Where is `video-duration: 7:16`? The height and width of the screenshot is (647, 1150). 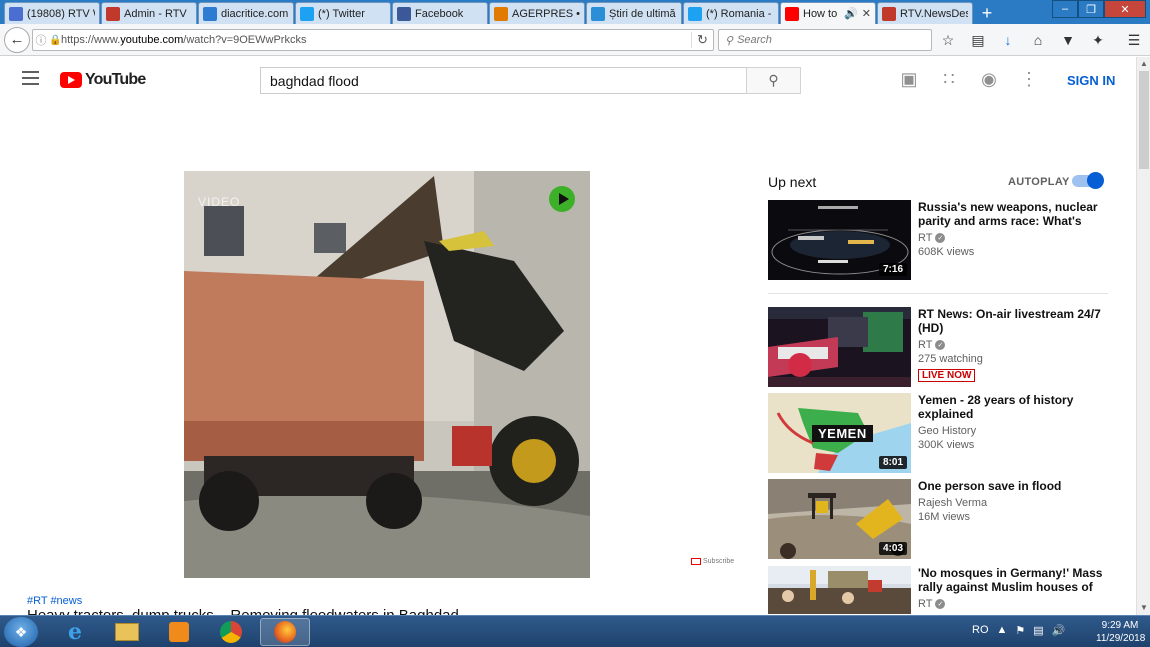 video-duration: 7:16 is located at coordinates (892, 269).